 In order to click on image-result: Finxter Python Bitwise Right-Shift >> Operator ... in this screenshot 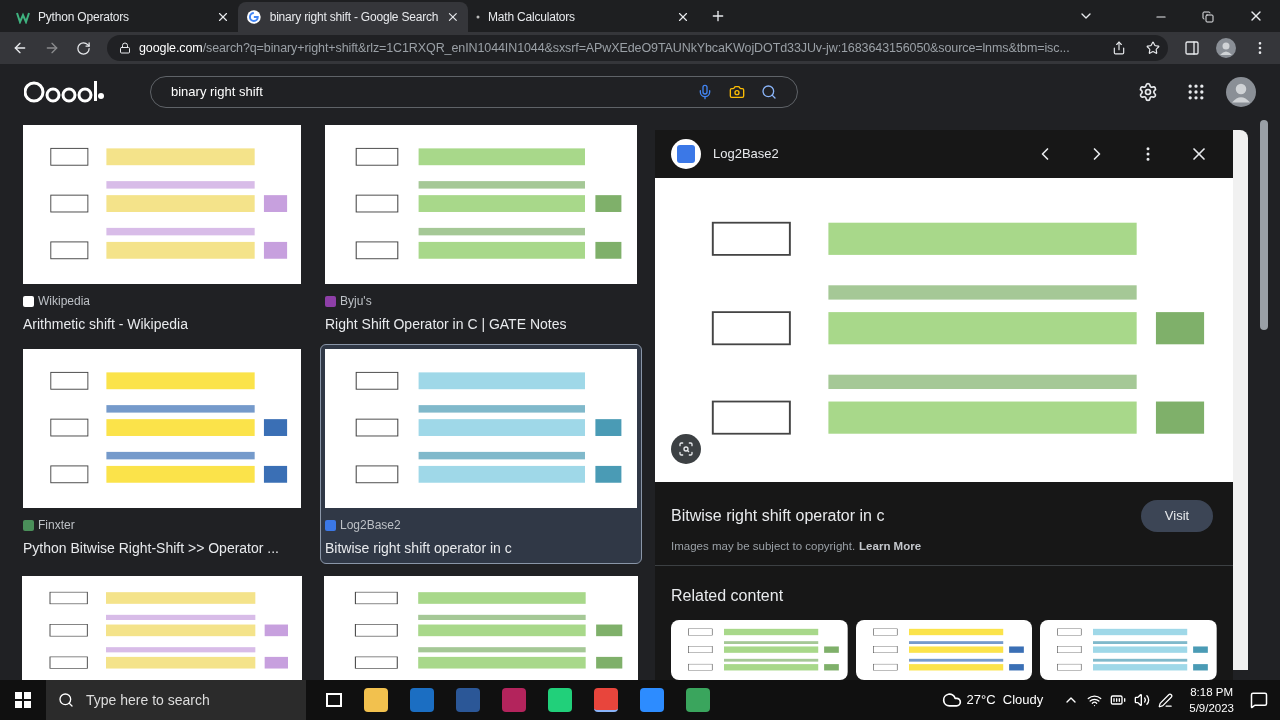, I will do `click(162, 454)`.